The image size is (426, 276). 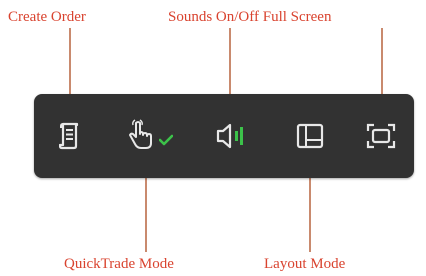 I want to click on quicktrade-mode-button, so click(x=149, y=136).